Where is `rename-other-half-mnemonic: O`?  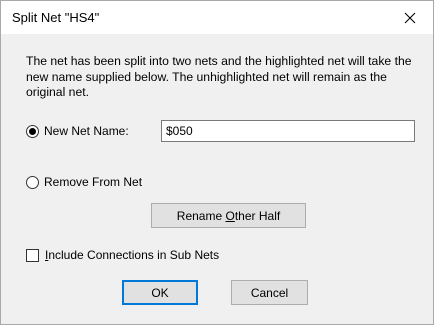
rename-other-half-mnemonic: O is located at coordinates (230, 215).